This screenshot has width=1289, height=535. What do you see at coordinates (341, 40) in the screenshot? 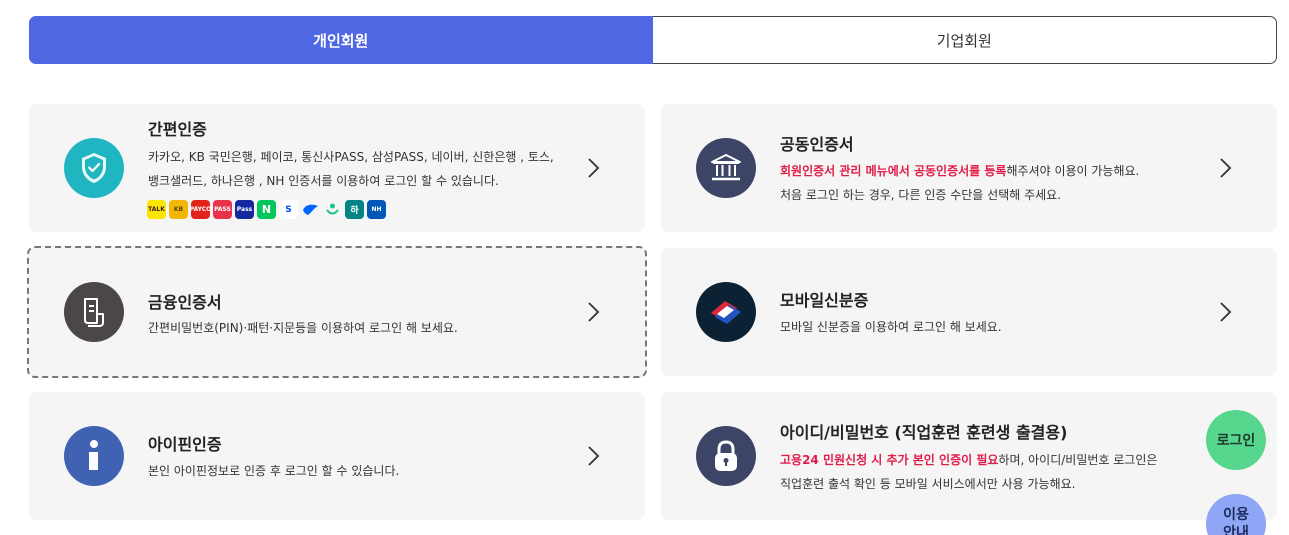
I see `tab-personal: 개인회원` at bounding box center [341, 40].